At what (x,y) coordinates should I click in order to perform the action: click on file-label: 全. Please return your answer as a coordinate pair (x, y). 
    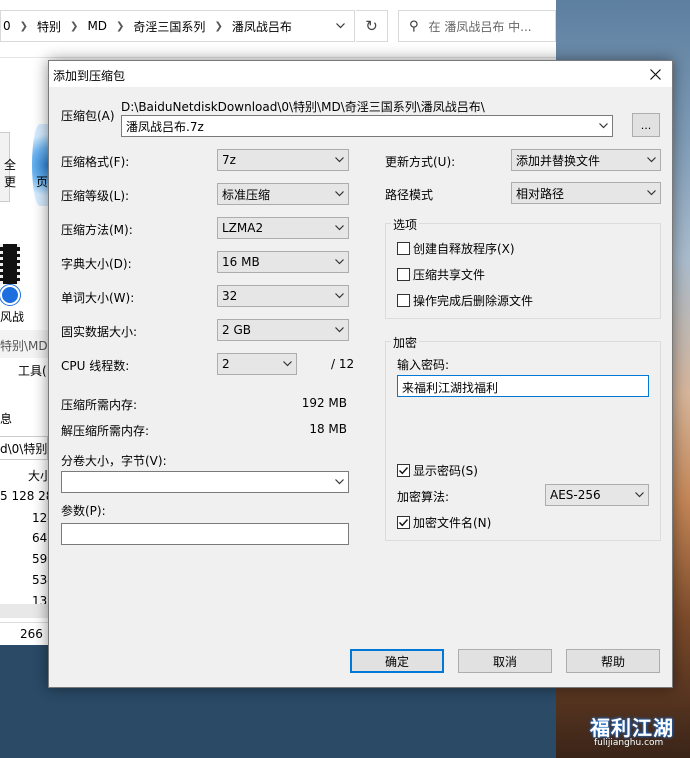
    Looking at the image, I should click on (10, 165).